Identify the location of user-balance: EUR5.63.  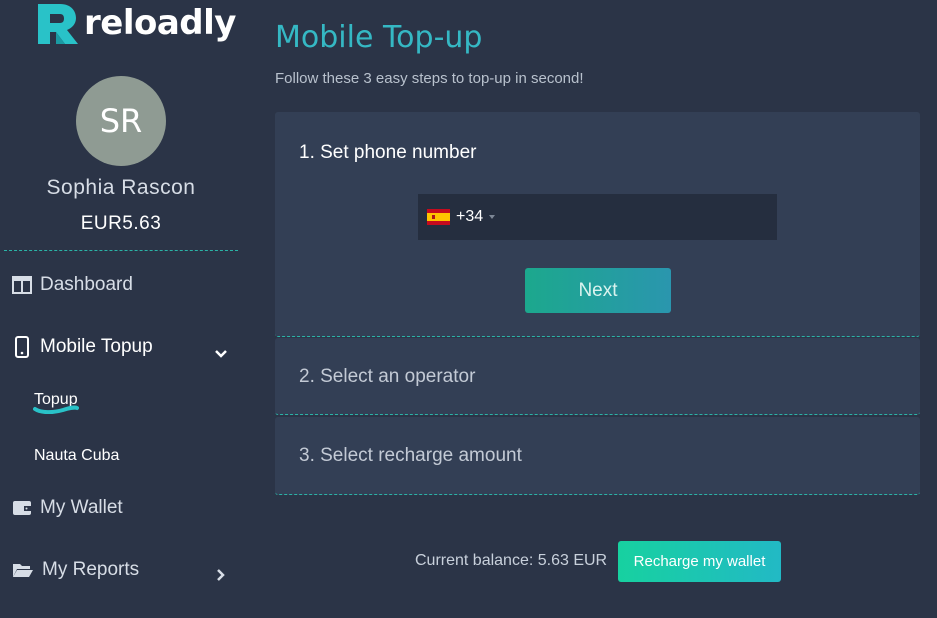
(121, 223).